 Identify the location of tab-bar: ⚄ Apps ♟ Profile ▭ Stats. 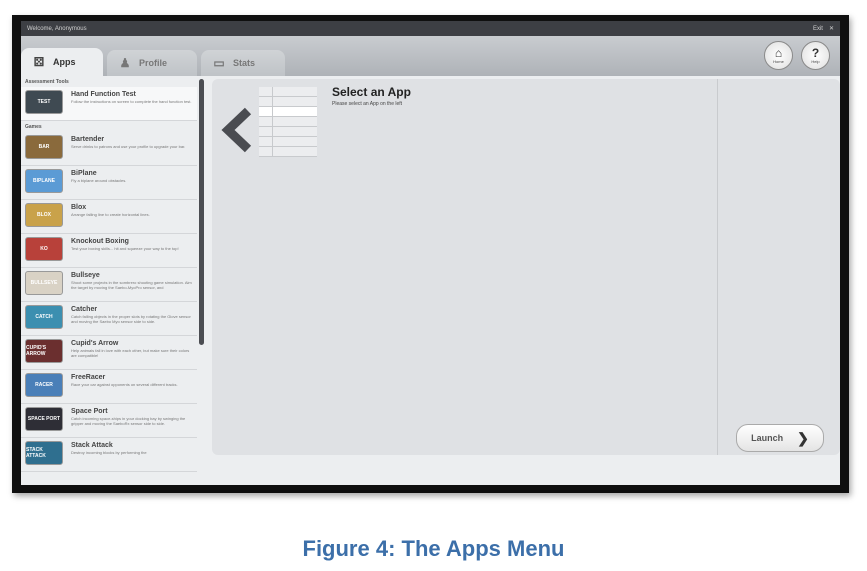
(155, 62).